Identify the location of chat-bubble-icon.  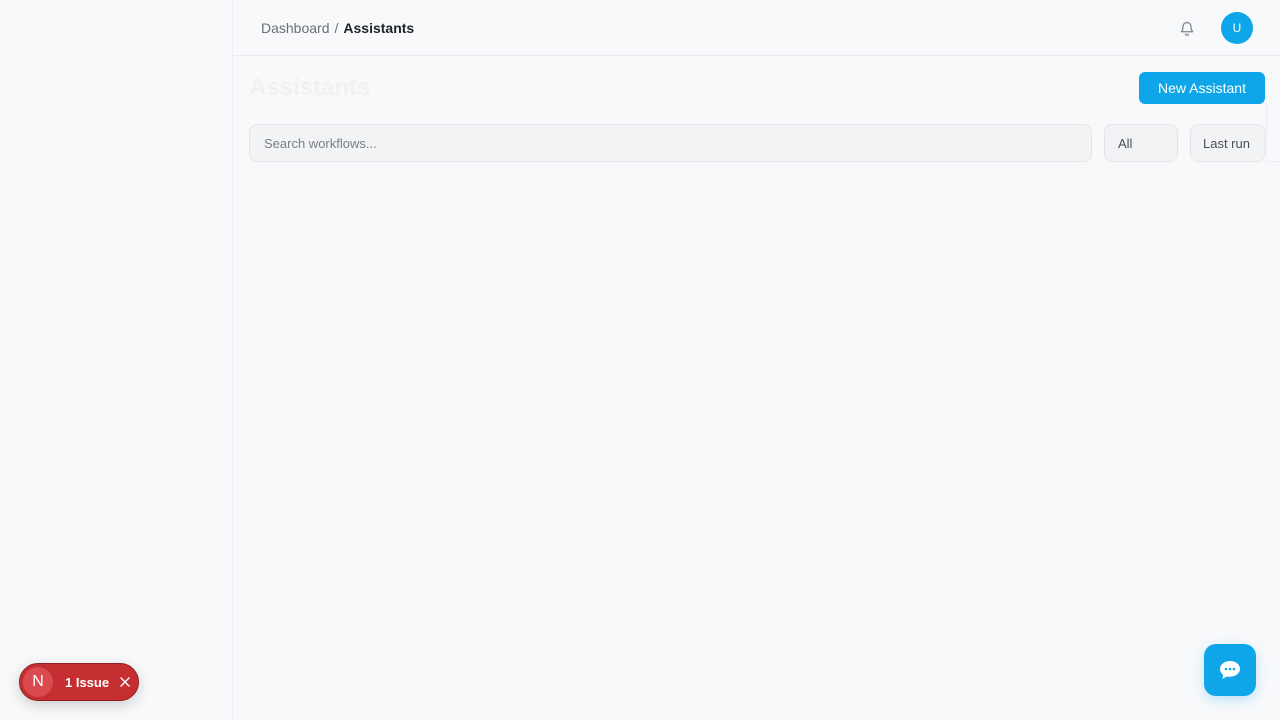
(1230, 670).